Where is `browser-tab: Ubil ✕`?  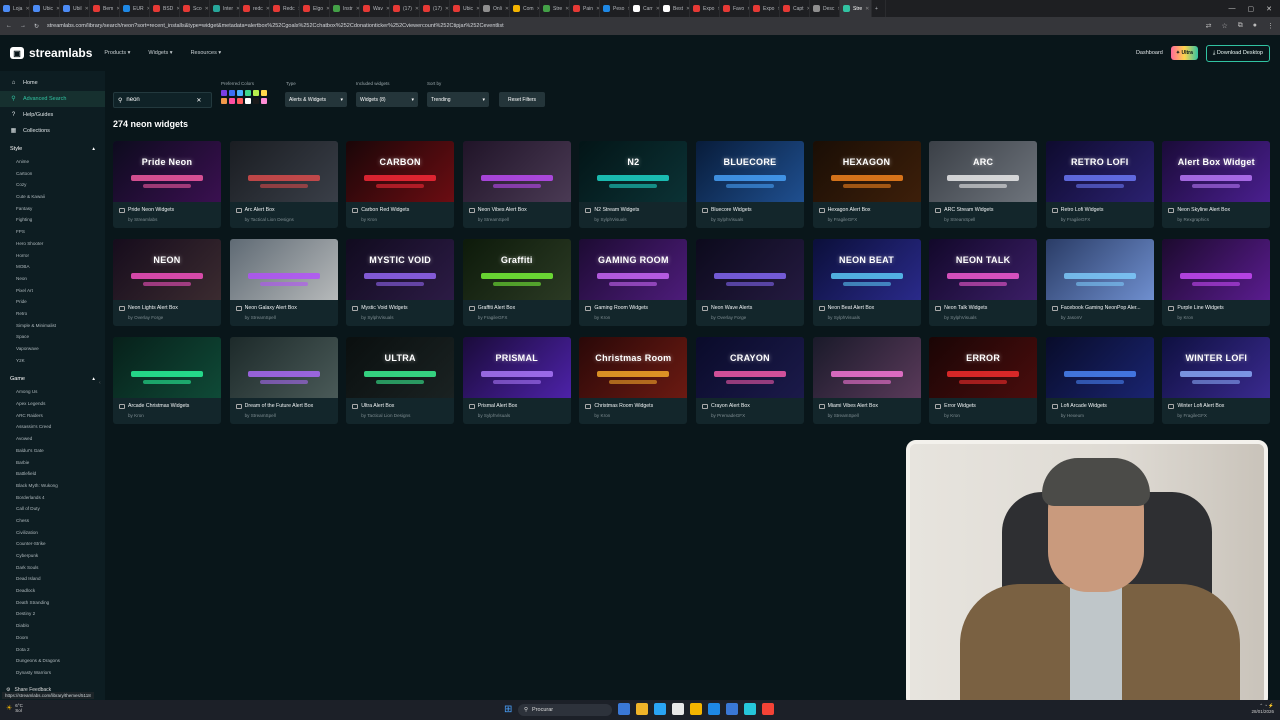
browser-tab: Ubil ✕ is located at coordinates (75, 8).